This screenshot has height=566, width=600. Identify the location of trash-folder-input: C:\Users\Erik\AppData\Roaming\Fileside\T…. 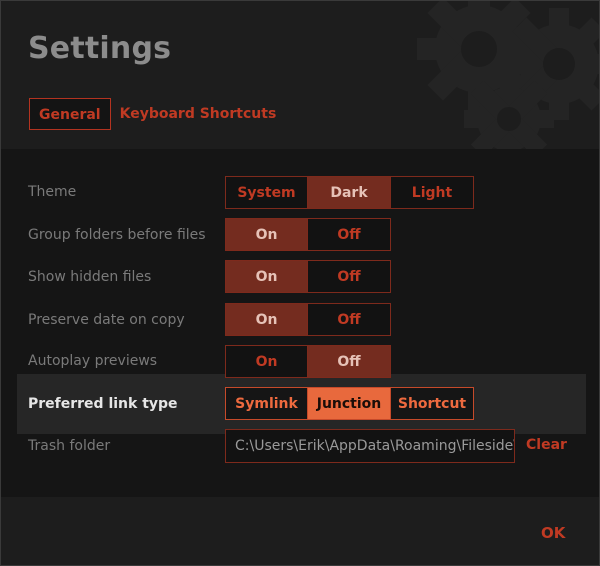
(370, 446).